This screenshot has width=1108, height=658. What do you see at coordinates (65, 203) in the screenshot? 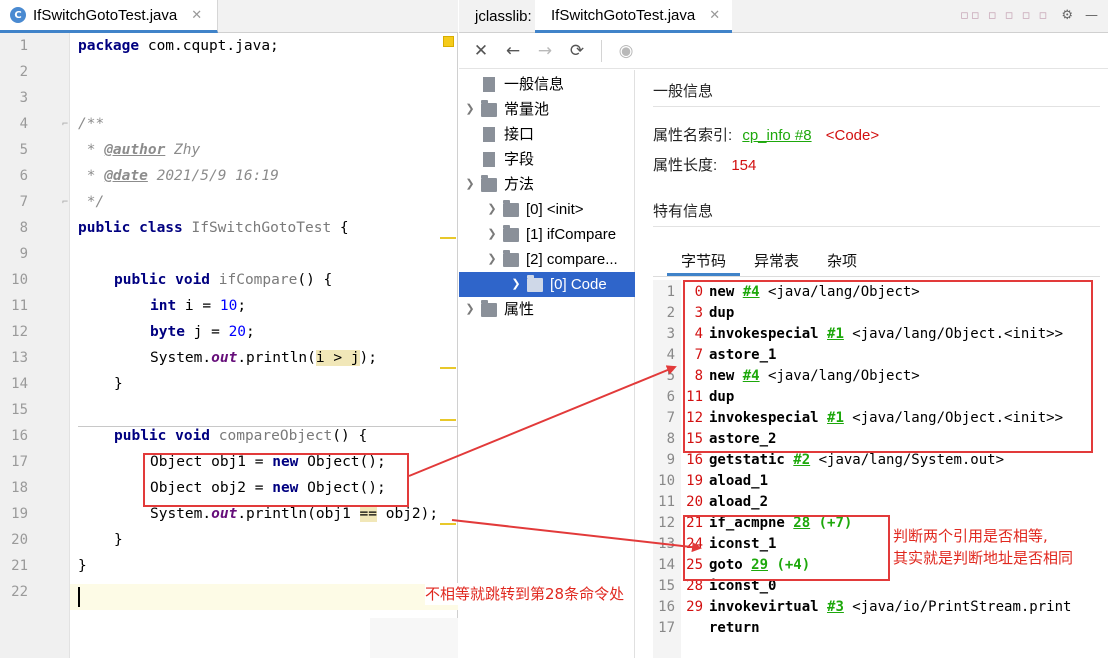
I see `fold-close-icon: ⌐` at bounding box center [65, 203].